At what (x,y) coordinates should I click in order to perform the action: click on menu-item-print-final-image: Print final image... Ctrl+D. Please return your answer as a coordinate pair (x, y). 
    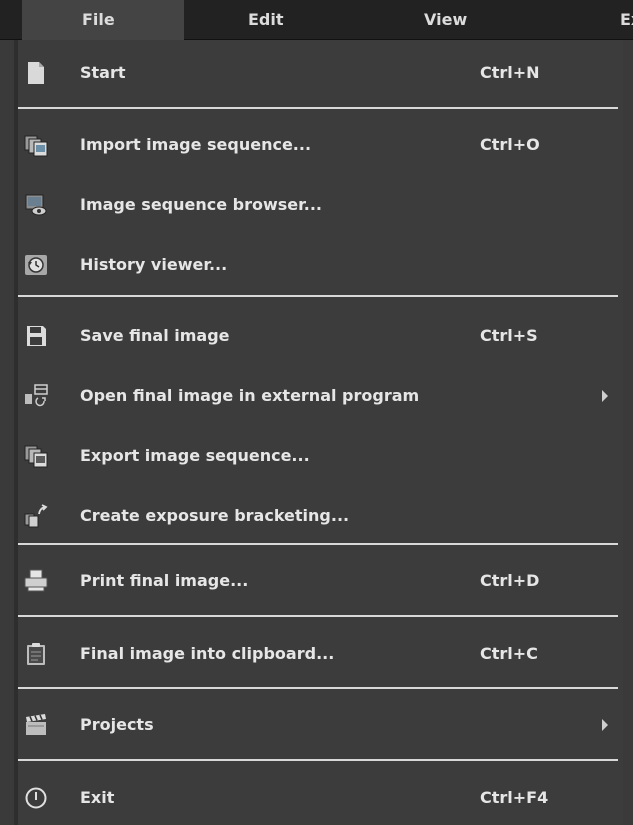
    Looking at the image, I should click on (318, 581).